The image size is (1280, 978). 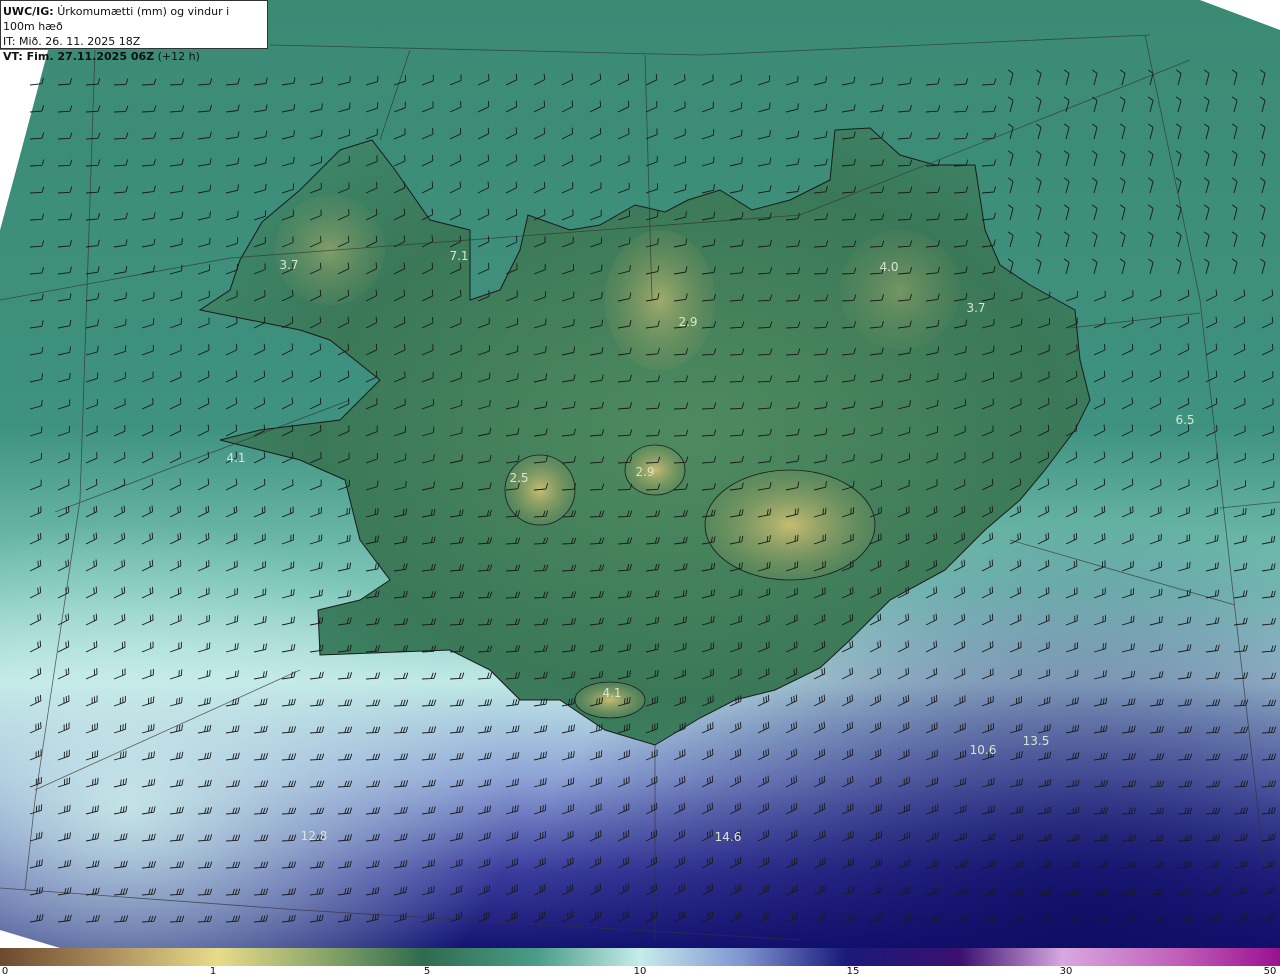 What do you see at coordinates (790, 525) in the screenshot?
I see `glacier-vatnajokull` at bounding box center [790, 525].